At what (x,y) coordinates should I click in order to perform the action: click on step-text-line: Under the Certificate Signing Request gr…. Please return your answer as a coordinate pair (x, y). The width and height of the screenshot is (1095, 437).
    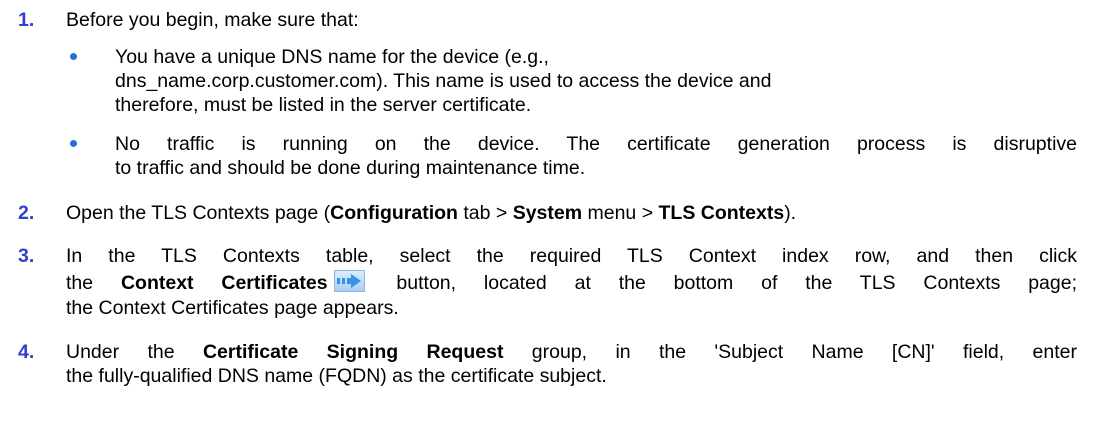
    Looking at the image, I should click on (571, 352).